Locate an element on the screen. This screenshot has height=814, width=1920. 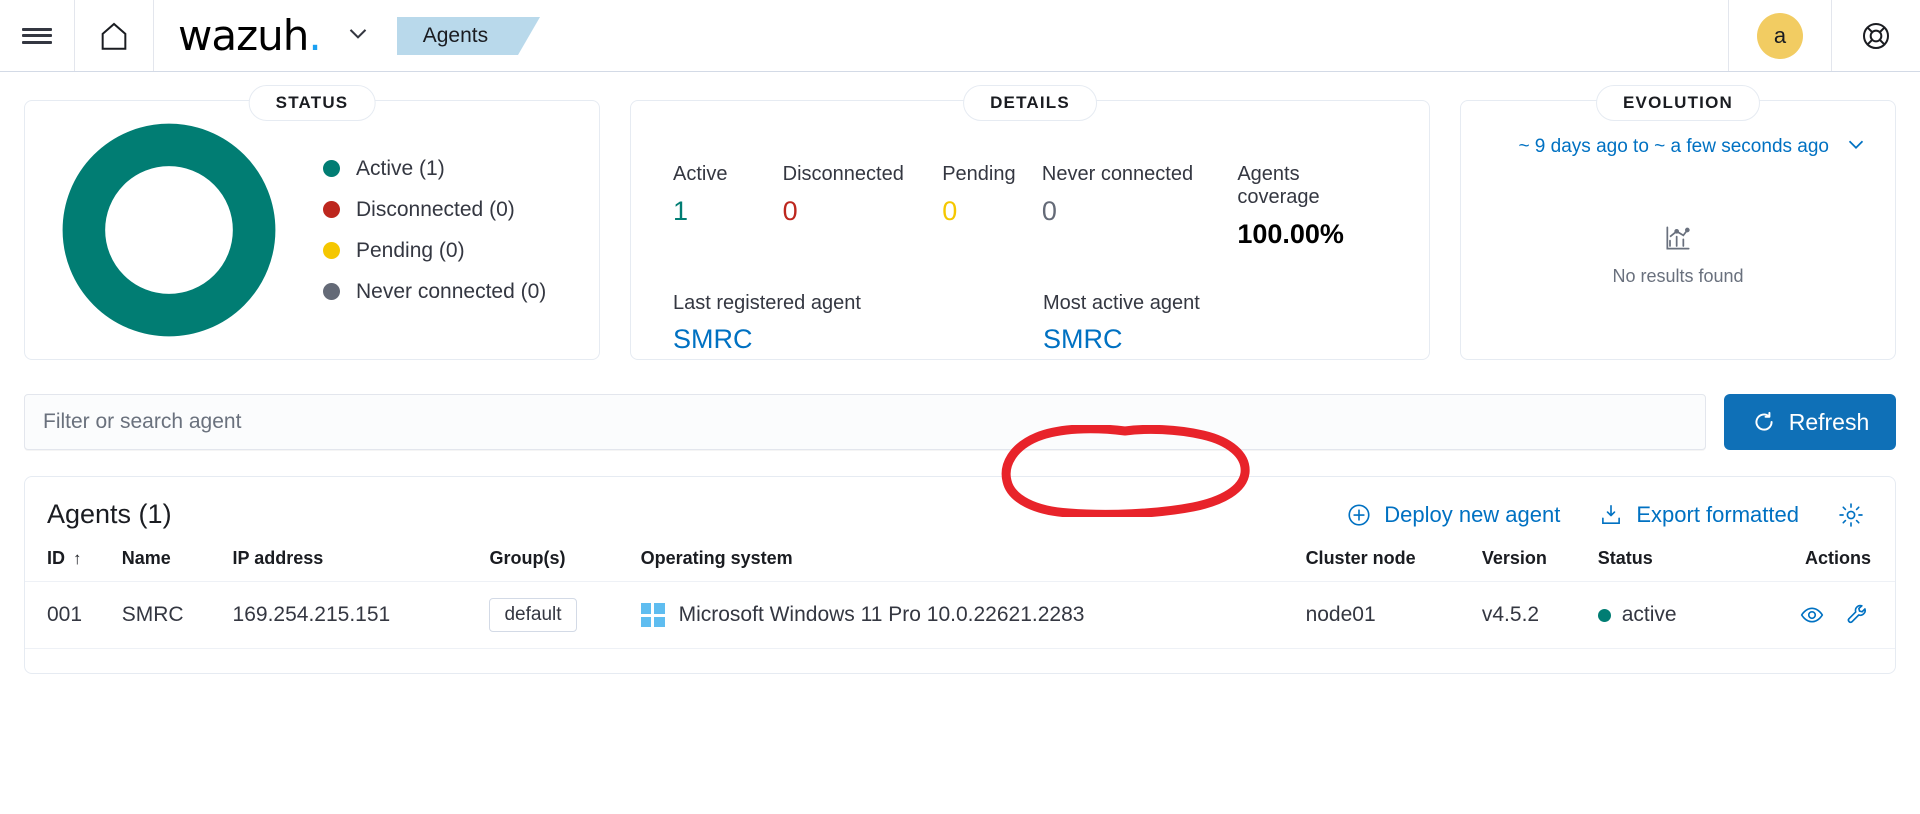
deploy-new-agent-button: Deploy new agent is located at coordinates (1453, 515).